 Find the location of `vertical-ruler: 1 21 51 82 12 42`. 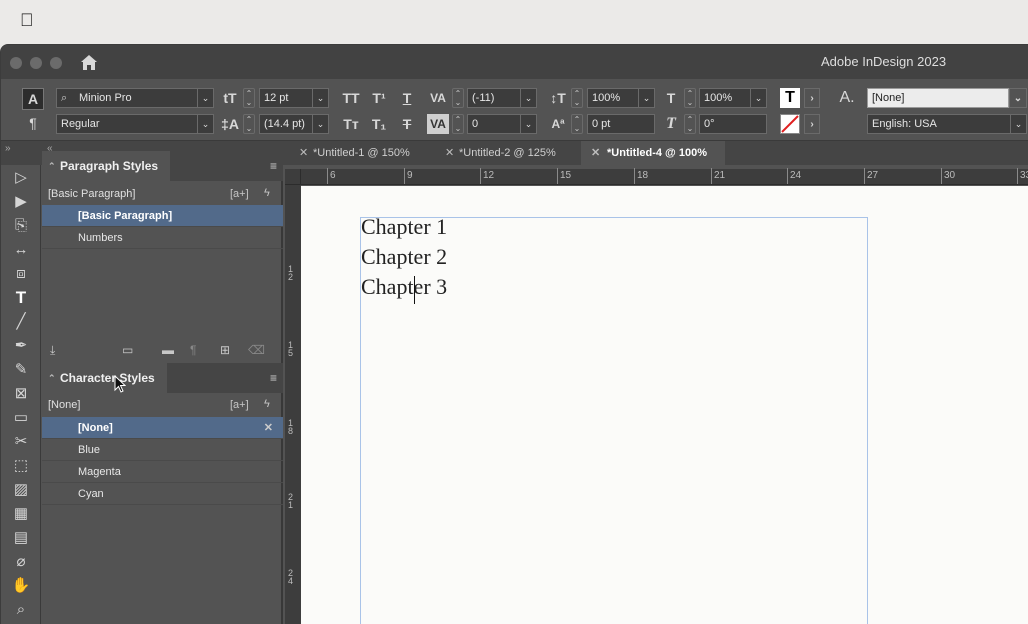

vertical-ruler: 1 21 51 82 12 42 is located at coordinates (293, 404).